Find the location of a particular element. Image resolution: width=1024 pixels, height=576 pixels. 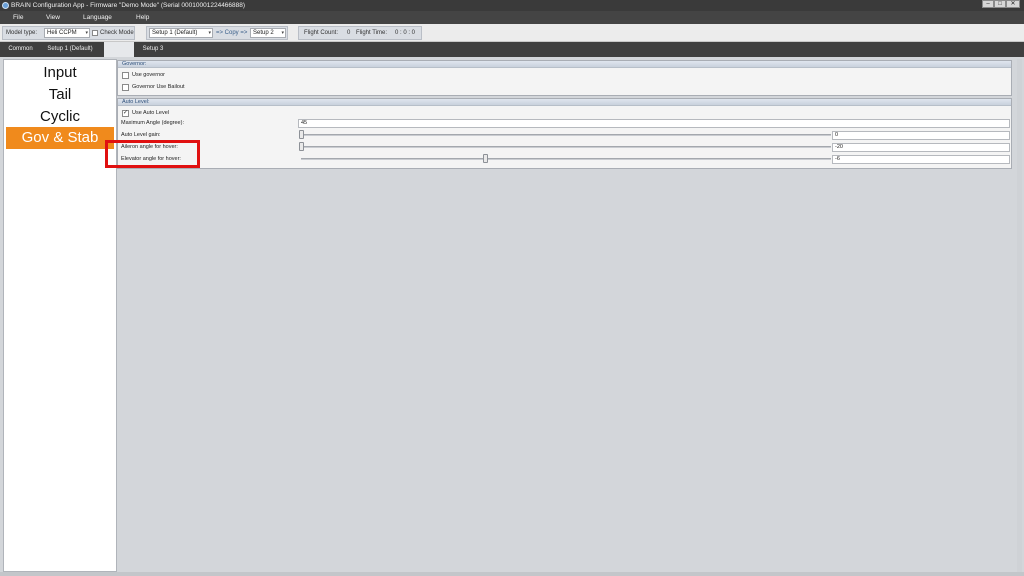

maximize-button: □ is located at coordinates (1000, 4).